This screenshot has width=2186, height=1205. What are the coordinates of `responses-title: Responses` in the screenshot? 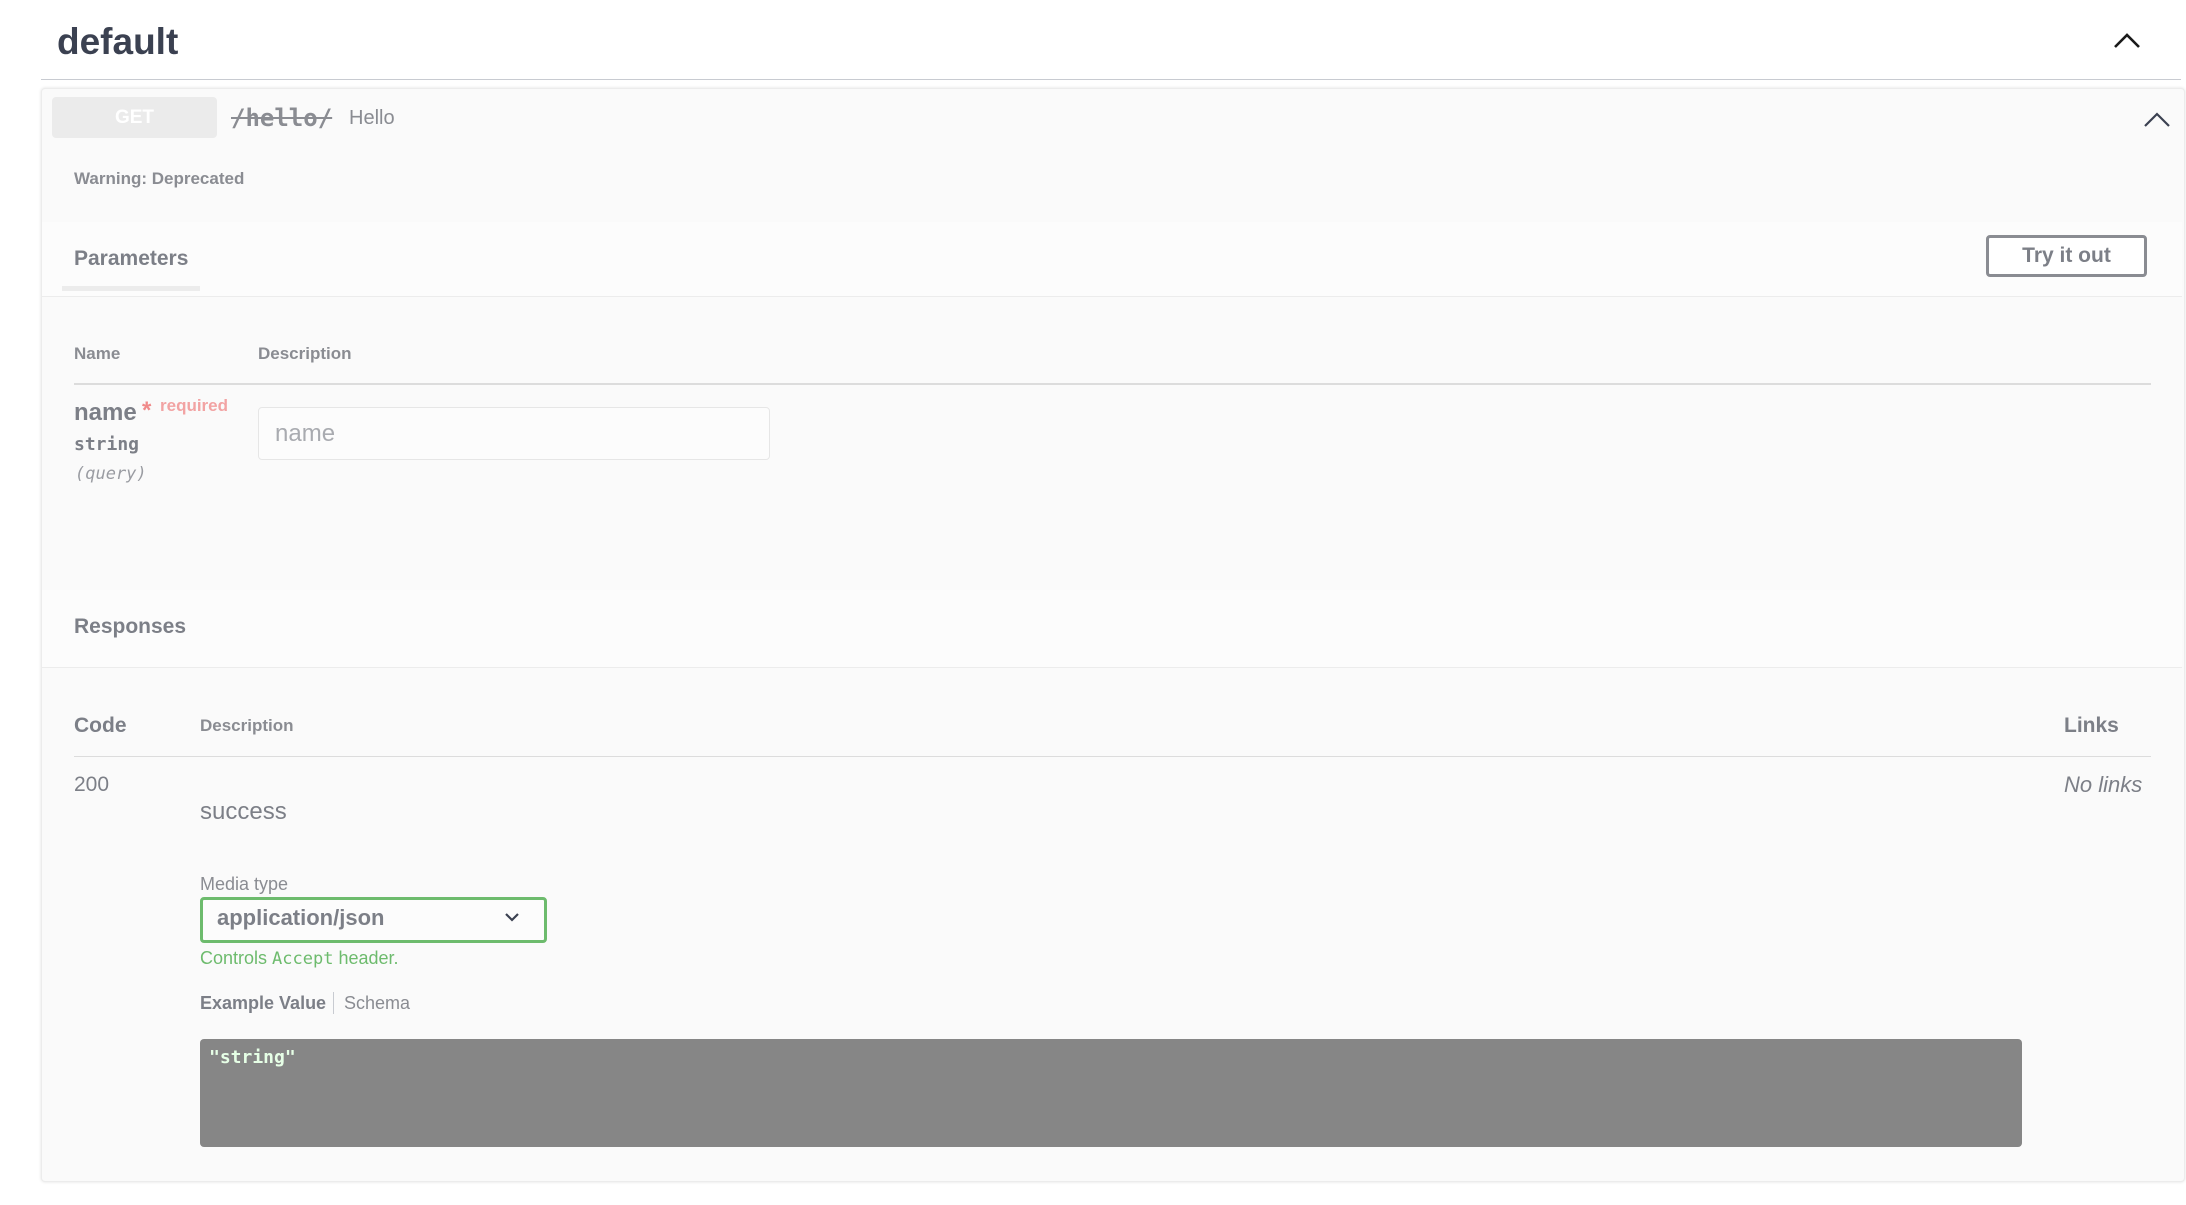 It's located at (130, 626).